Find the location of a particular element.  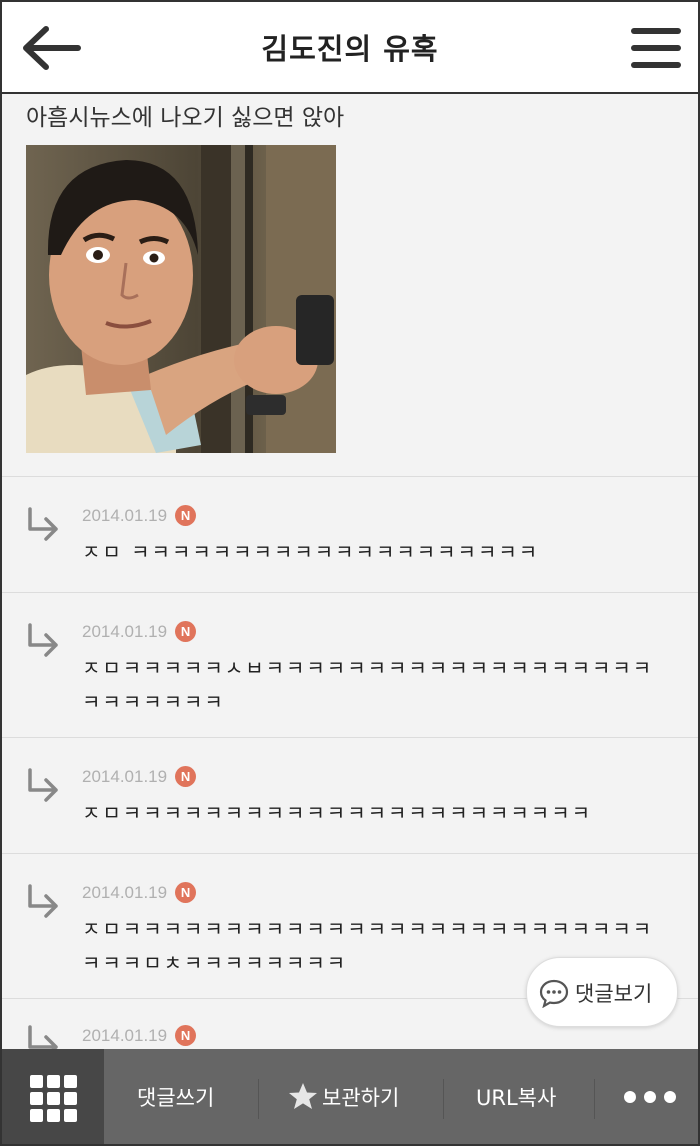

hamburger-menu-icon is located at coordinates (656, 48).